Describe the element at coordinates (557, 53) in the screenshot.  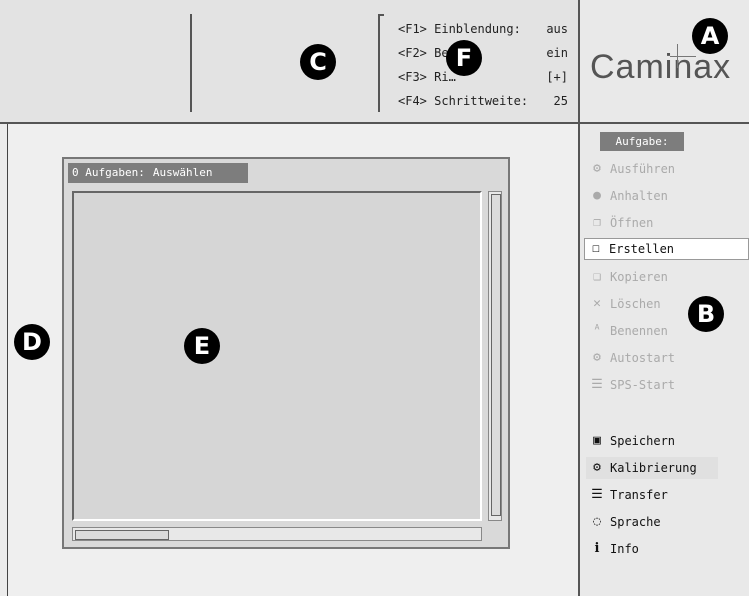
I see `fkey-value: ein` at that location.